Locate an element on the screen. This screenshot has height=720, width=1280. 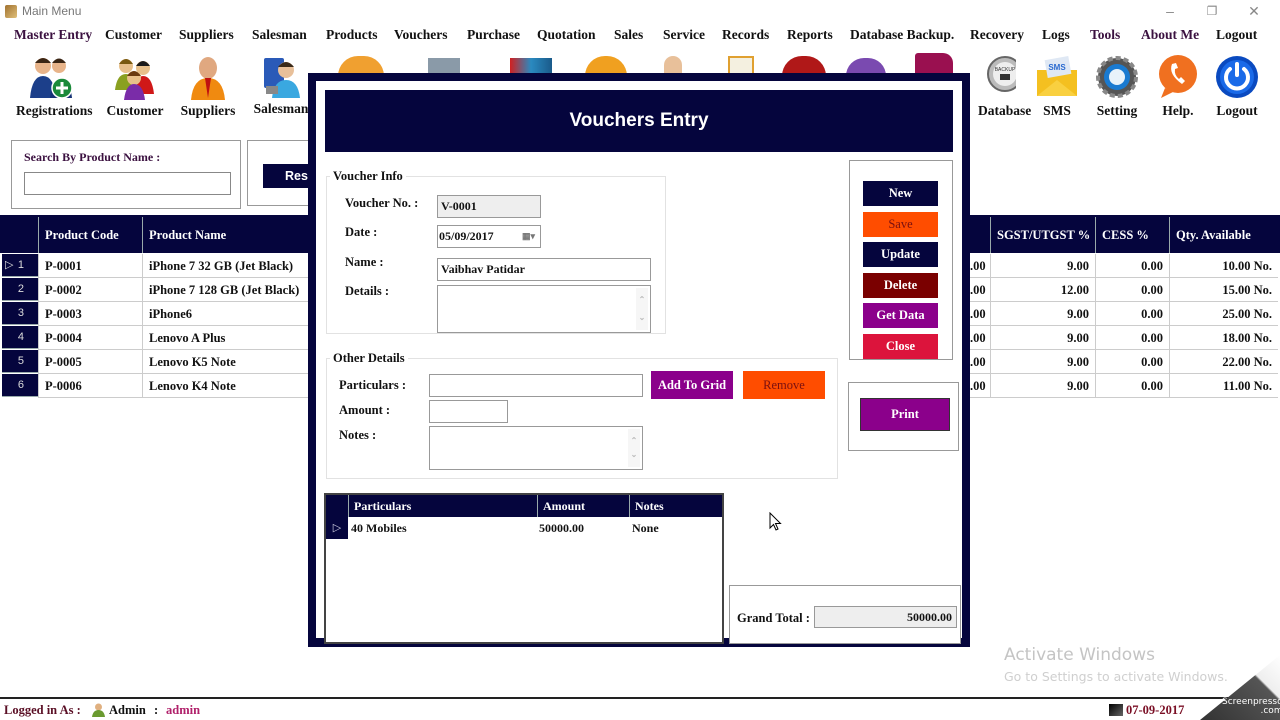
cell-qty-available: 25.00 No. is located at coordinates (1223, 314).